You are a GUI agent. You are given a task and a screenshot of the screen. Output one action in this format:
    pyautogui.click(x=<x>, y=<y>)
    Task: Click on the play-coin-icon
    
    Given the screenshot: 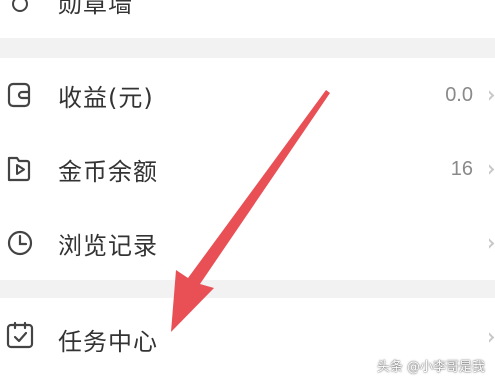 What is the action you would take?
    pyautogui.click(x=20, y=169)
    